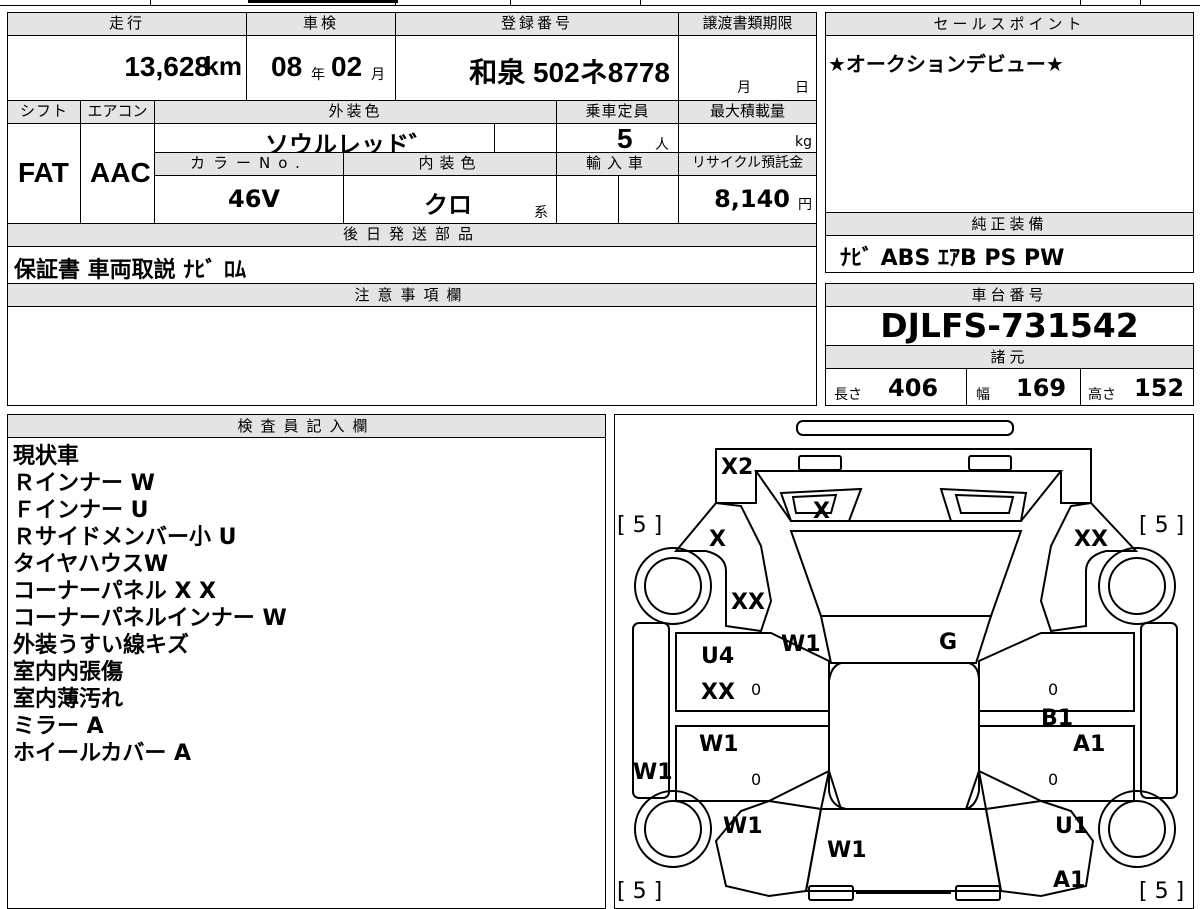 The height and width of the screenshot is (909, 1200). What do you see at coordinates (747, 138) in the screenshot?
I see `load-cell: kg` at bounding box center [747, 138].